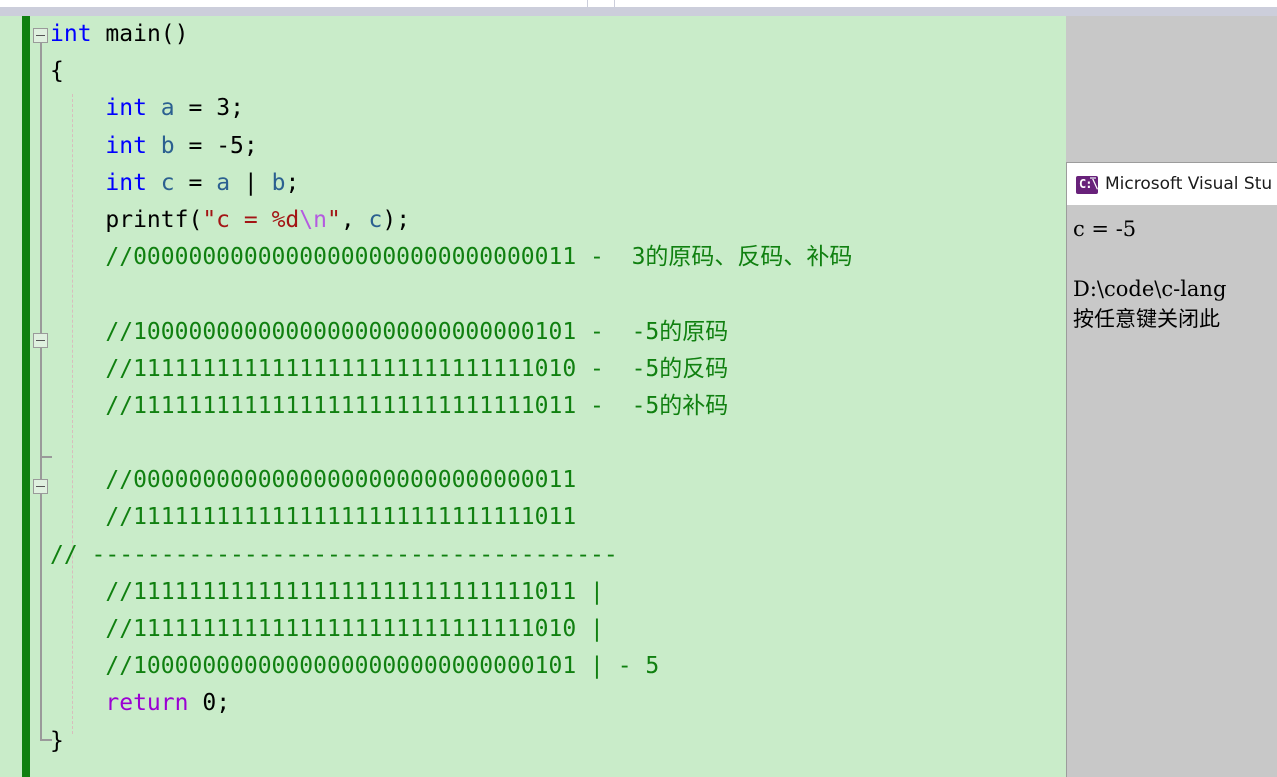 This screenshot has height=777, width=1277. What do you see at coordinates (354, 629) in the screenshot?
I see `code-token-cmt: //11111111111111111111111111111010 |` at bounding box center [354, 629].